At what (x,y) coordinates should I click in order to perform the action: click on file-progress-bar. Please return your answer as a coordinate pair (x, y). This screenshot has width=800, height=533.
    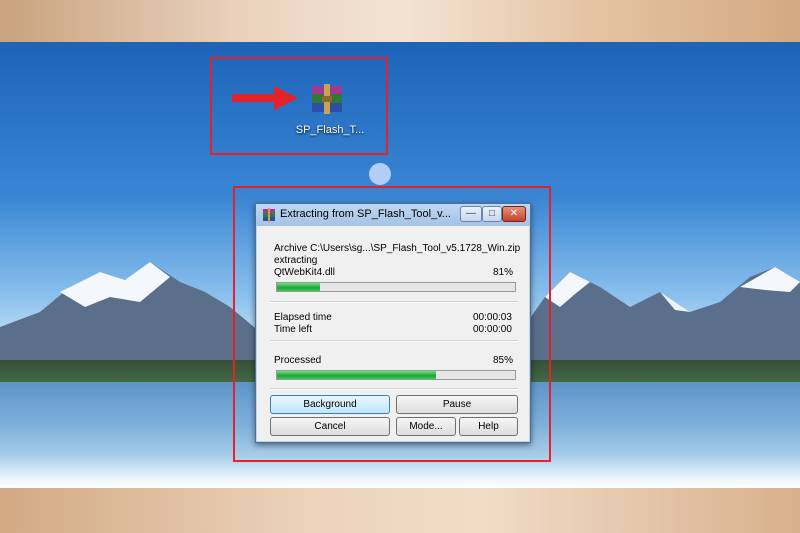
    Looking at the image, I should click on (396, 287).